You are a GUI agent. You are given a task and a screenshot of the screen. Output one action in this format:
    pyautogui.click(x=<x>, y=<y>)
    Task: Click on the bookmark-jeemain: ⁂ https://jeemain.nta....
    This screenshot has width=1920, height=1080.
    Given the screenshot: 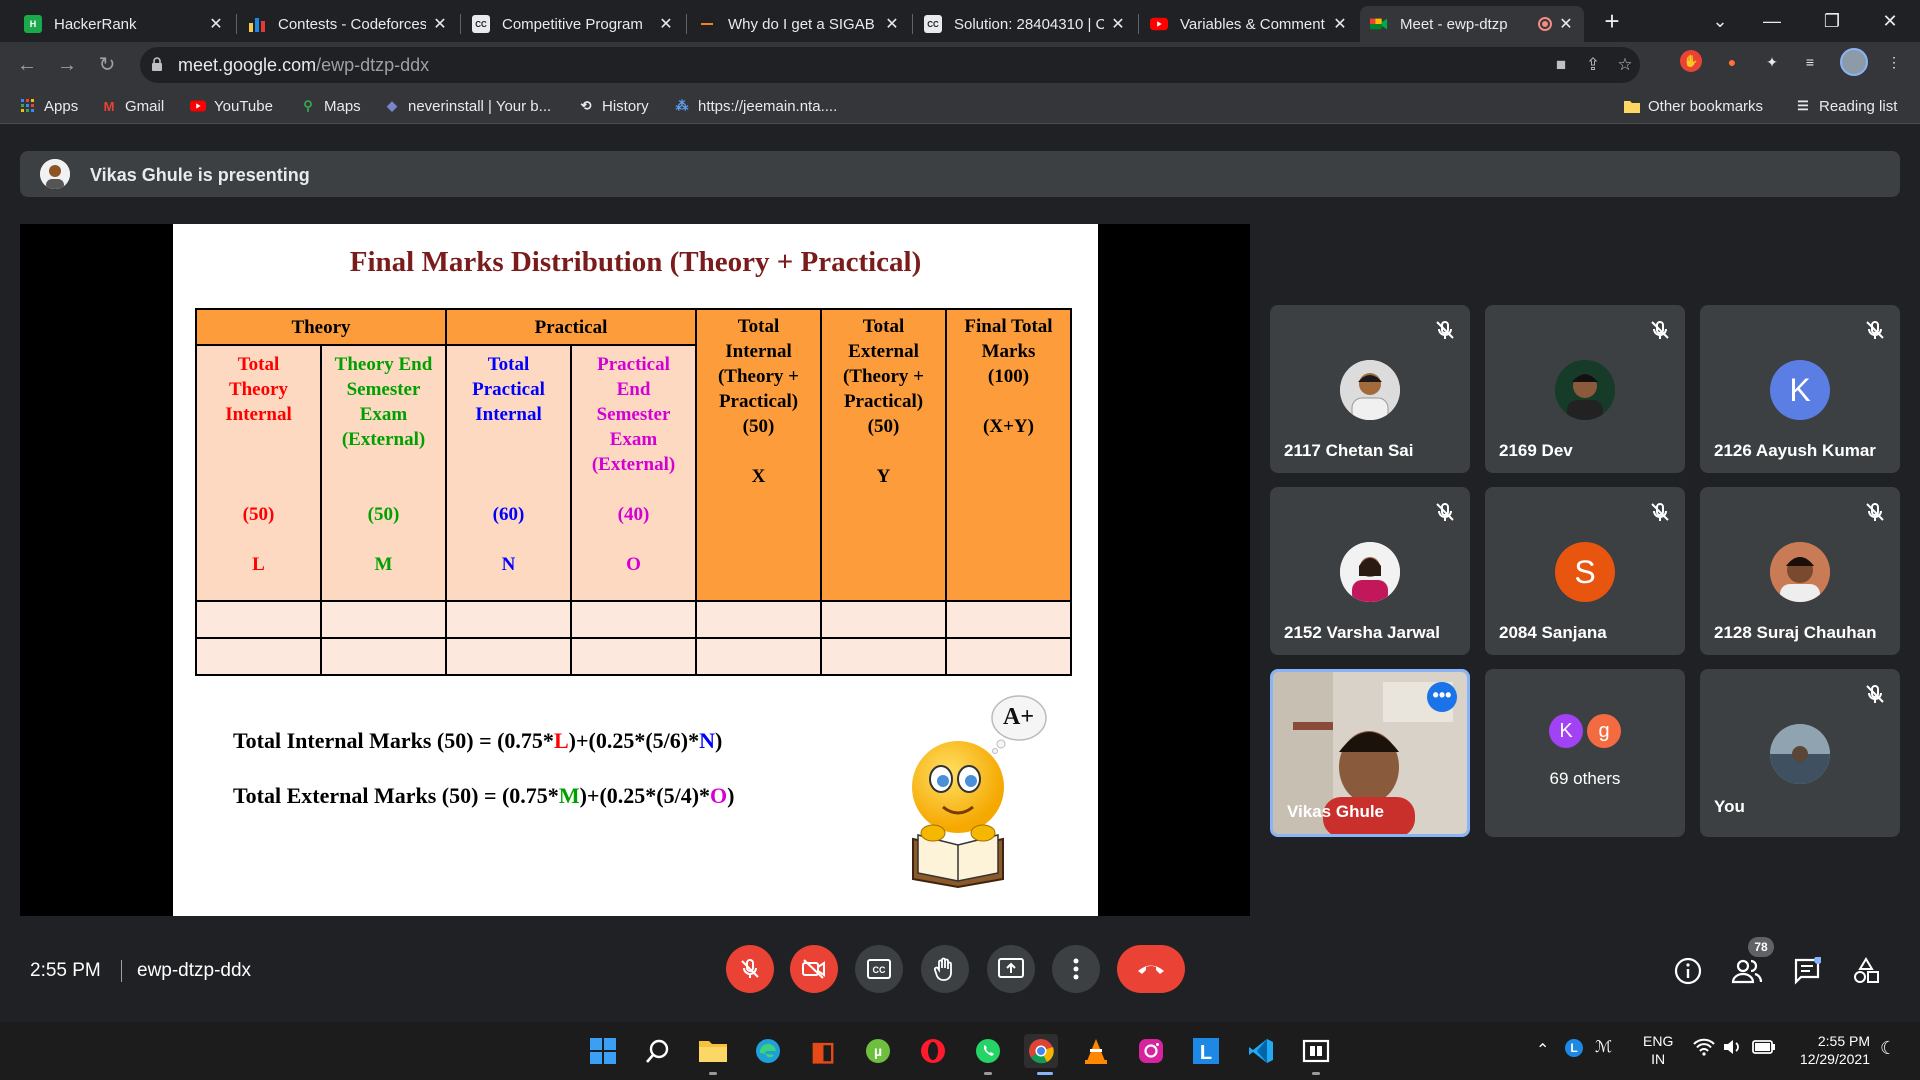 What is the action you would take?
    pyautogui.click(x=756, y=106)
    